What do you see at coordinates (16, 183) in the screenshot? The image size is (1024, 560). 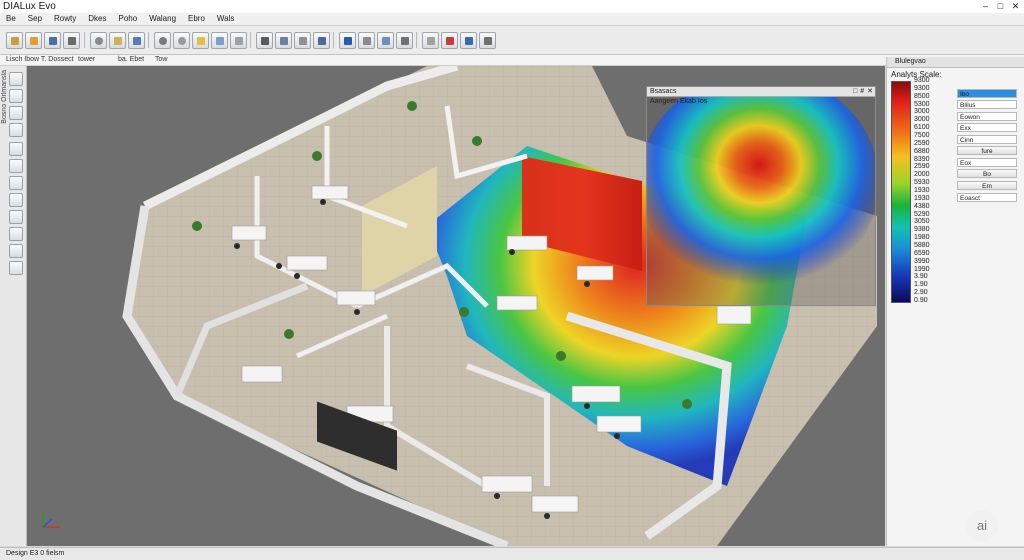 I see `light-tool-icon` at bounding box center [16, 183].